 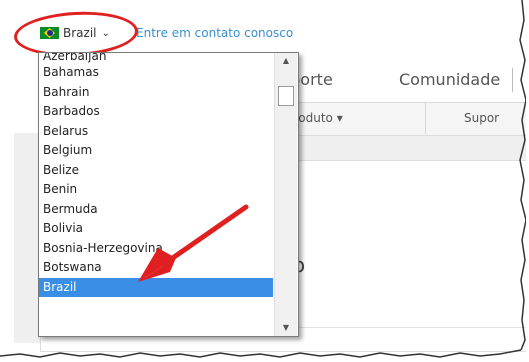 I want to click on country-option-belize: Belize, so click(x=156, y=171).